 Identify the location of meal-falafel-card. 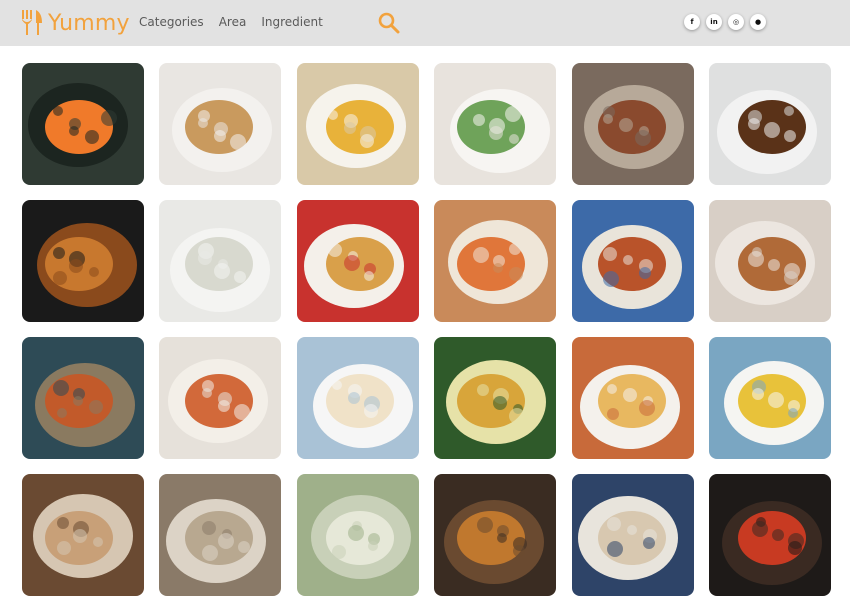
(770, 124).